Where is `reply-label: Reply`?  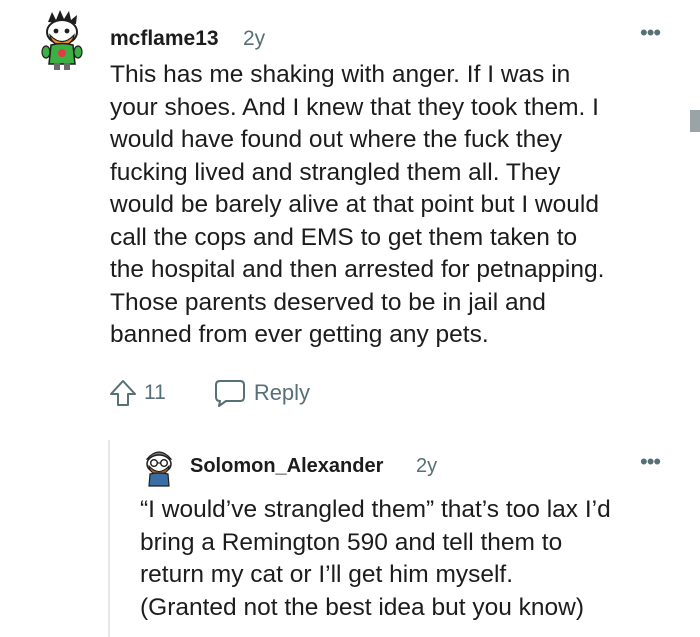 reply-label: Reply is located at coordinates (282, 392).